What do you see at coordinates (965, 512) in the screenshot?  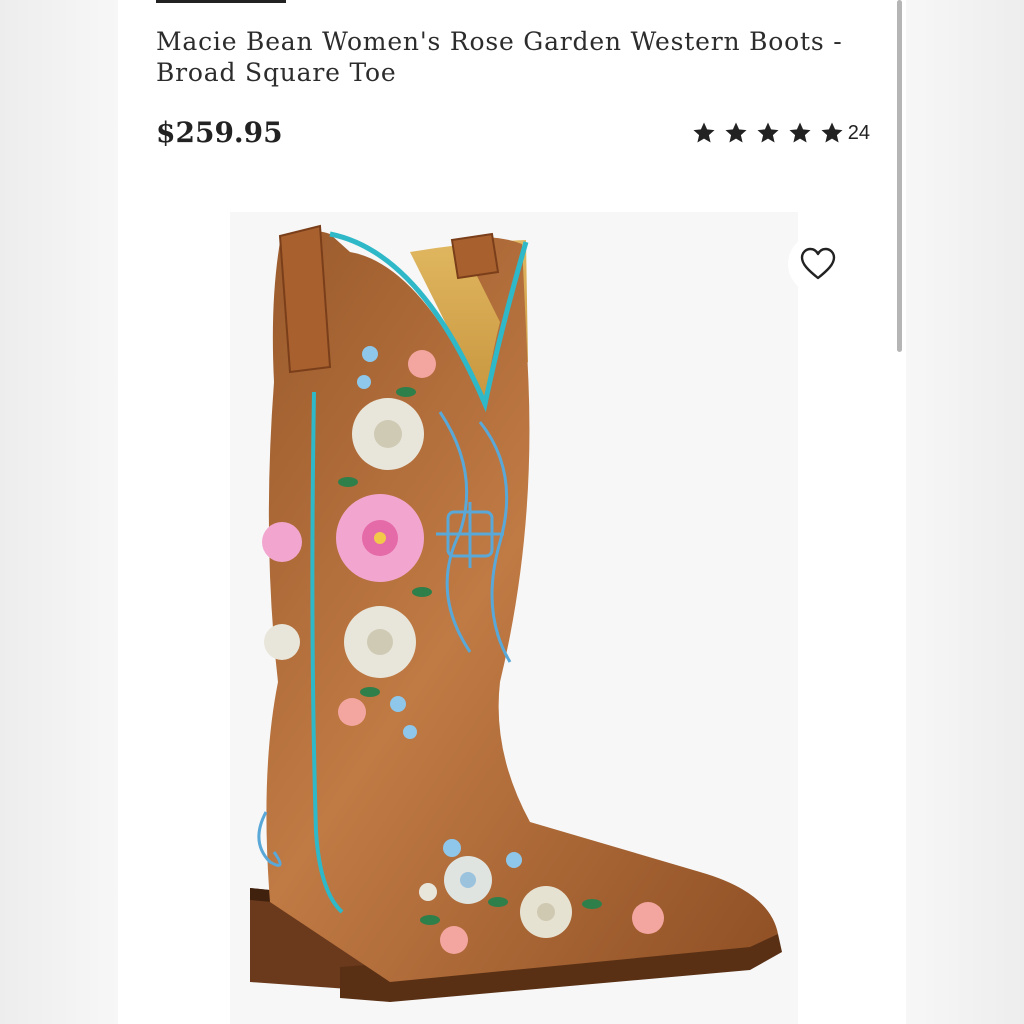 I see `page-margin-right` at bounding box center [965, 512].